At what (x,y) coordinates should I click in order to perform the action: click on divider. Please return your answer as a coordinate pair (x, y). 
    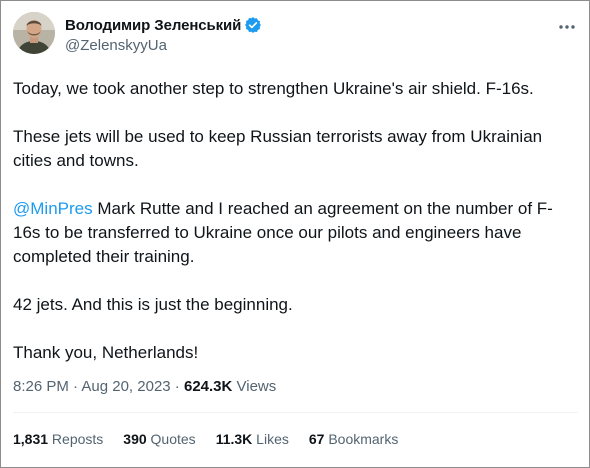
    Looking at the image, I should click on (295, 412).